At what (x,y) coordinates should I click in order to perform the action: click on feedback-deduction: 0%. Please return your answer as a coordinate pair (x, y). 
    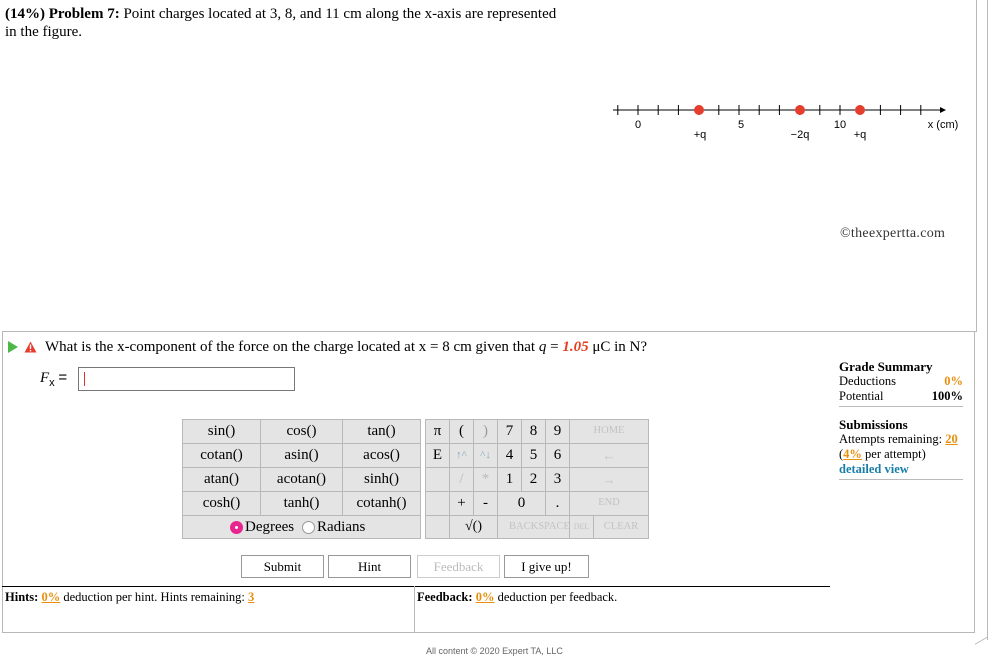
    Looking at the image, I should click on (485, 597).